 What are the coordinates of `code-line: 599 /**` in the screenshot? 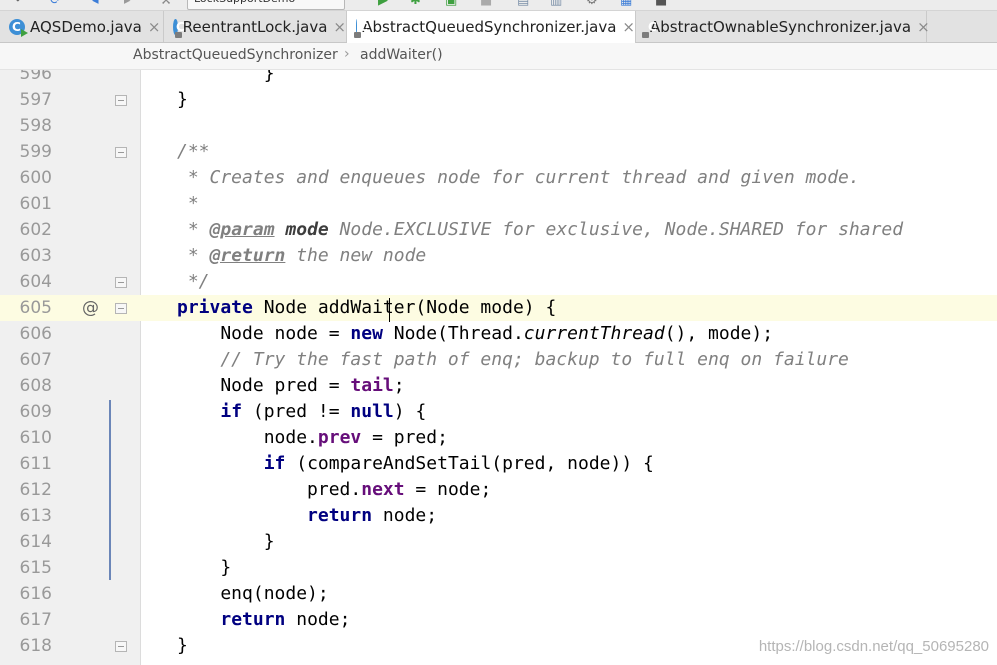 It's located at (498, 152).